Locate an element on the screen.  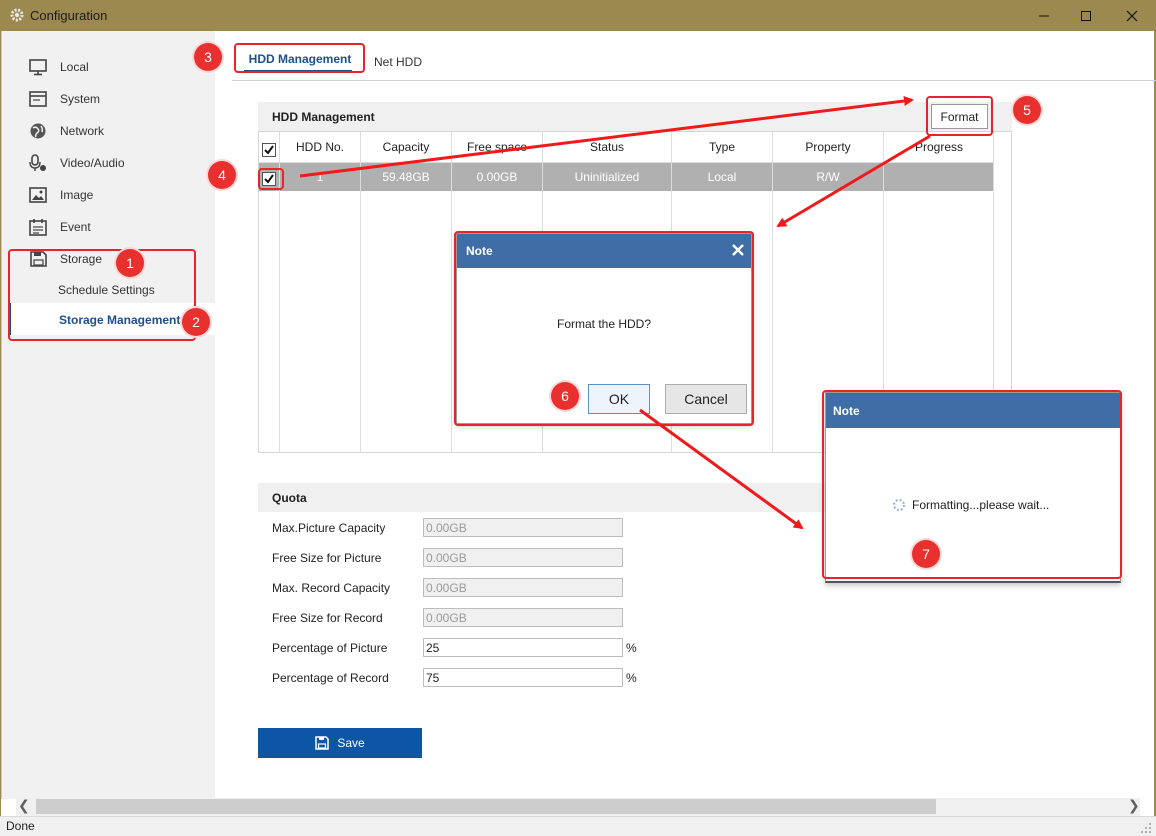
annotation-badge-2: 2 is located at coordinates (196, 322).